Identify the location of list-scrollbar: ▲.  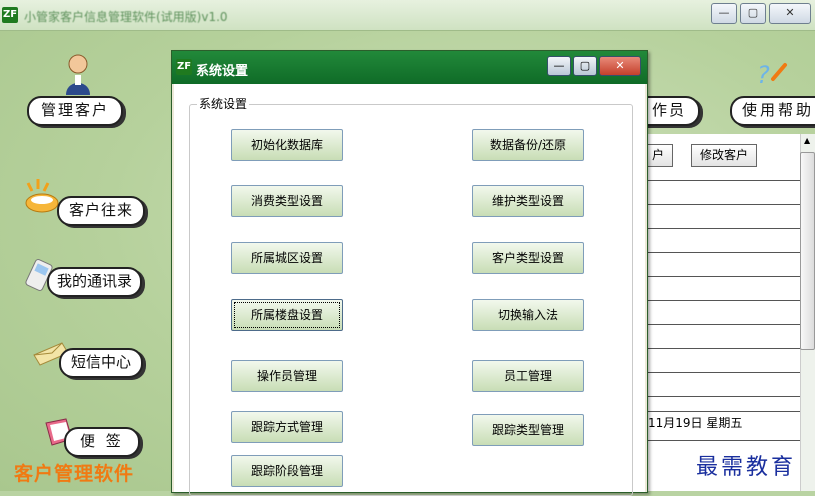
(807, 312).